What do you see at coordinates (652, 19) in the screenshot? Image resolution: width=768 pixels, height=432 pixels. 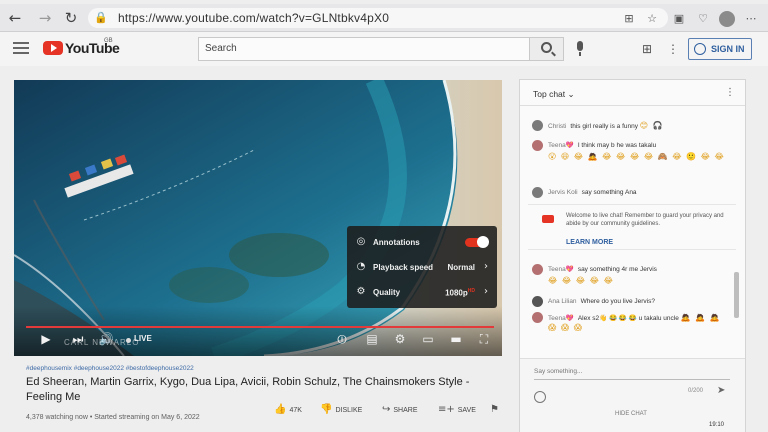 I see `favorites-star-icon: ☆` at bounding box center [652, 19].